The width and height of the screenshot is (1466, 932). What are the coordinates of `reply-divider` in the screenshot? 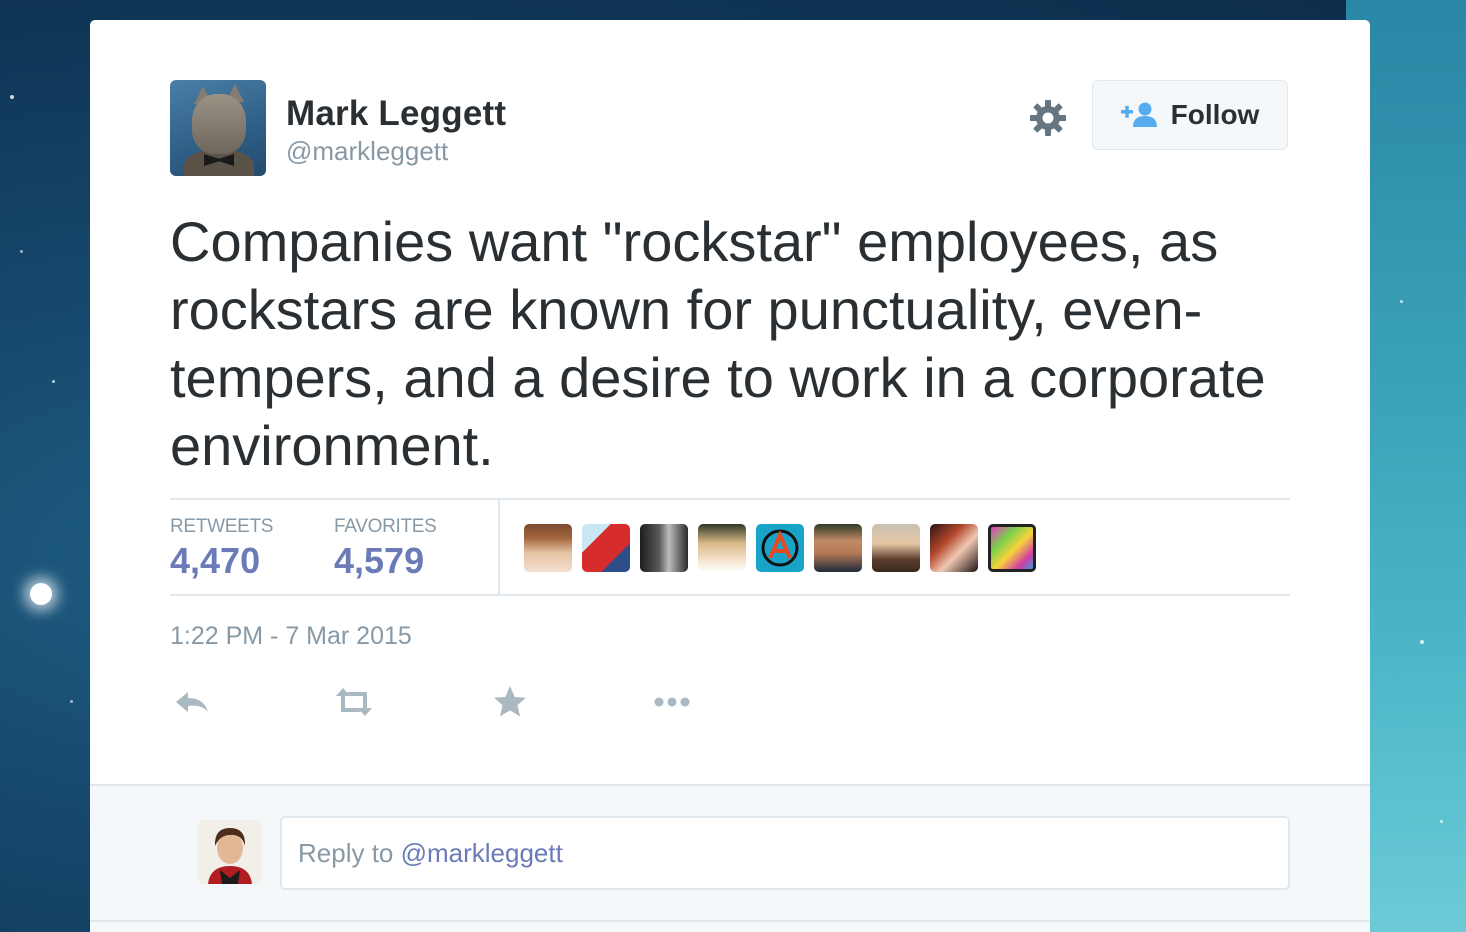 It's located at (730, 921).